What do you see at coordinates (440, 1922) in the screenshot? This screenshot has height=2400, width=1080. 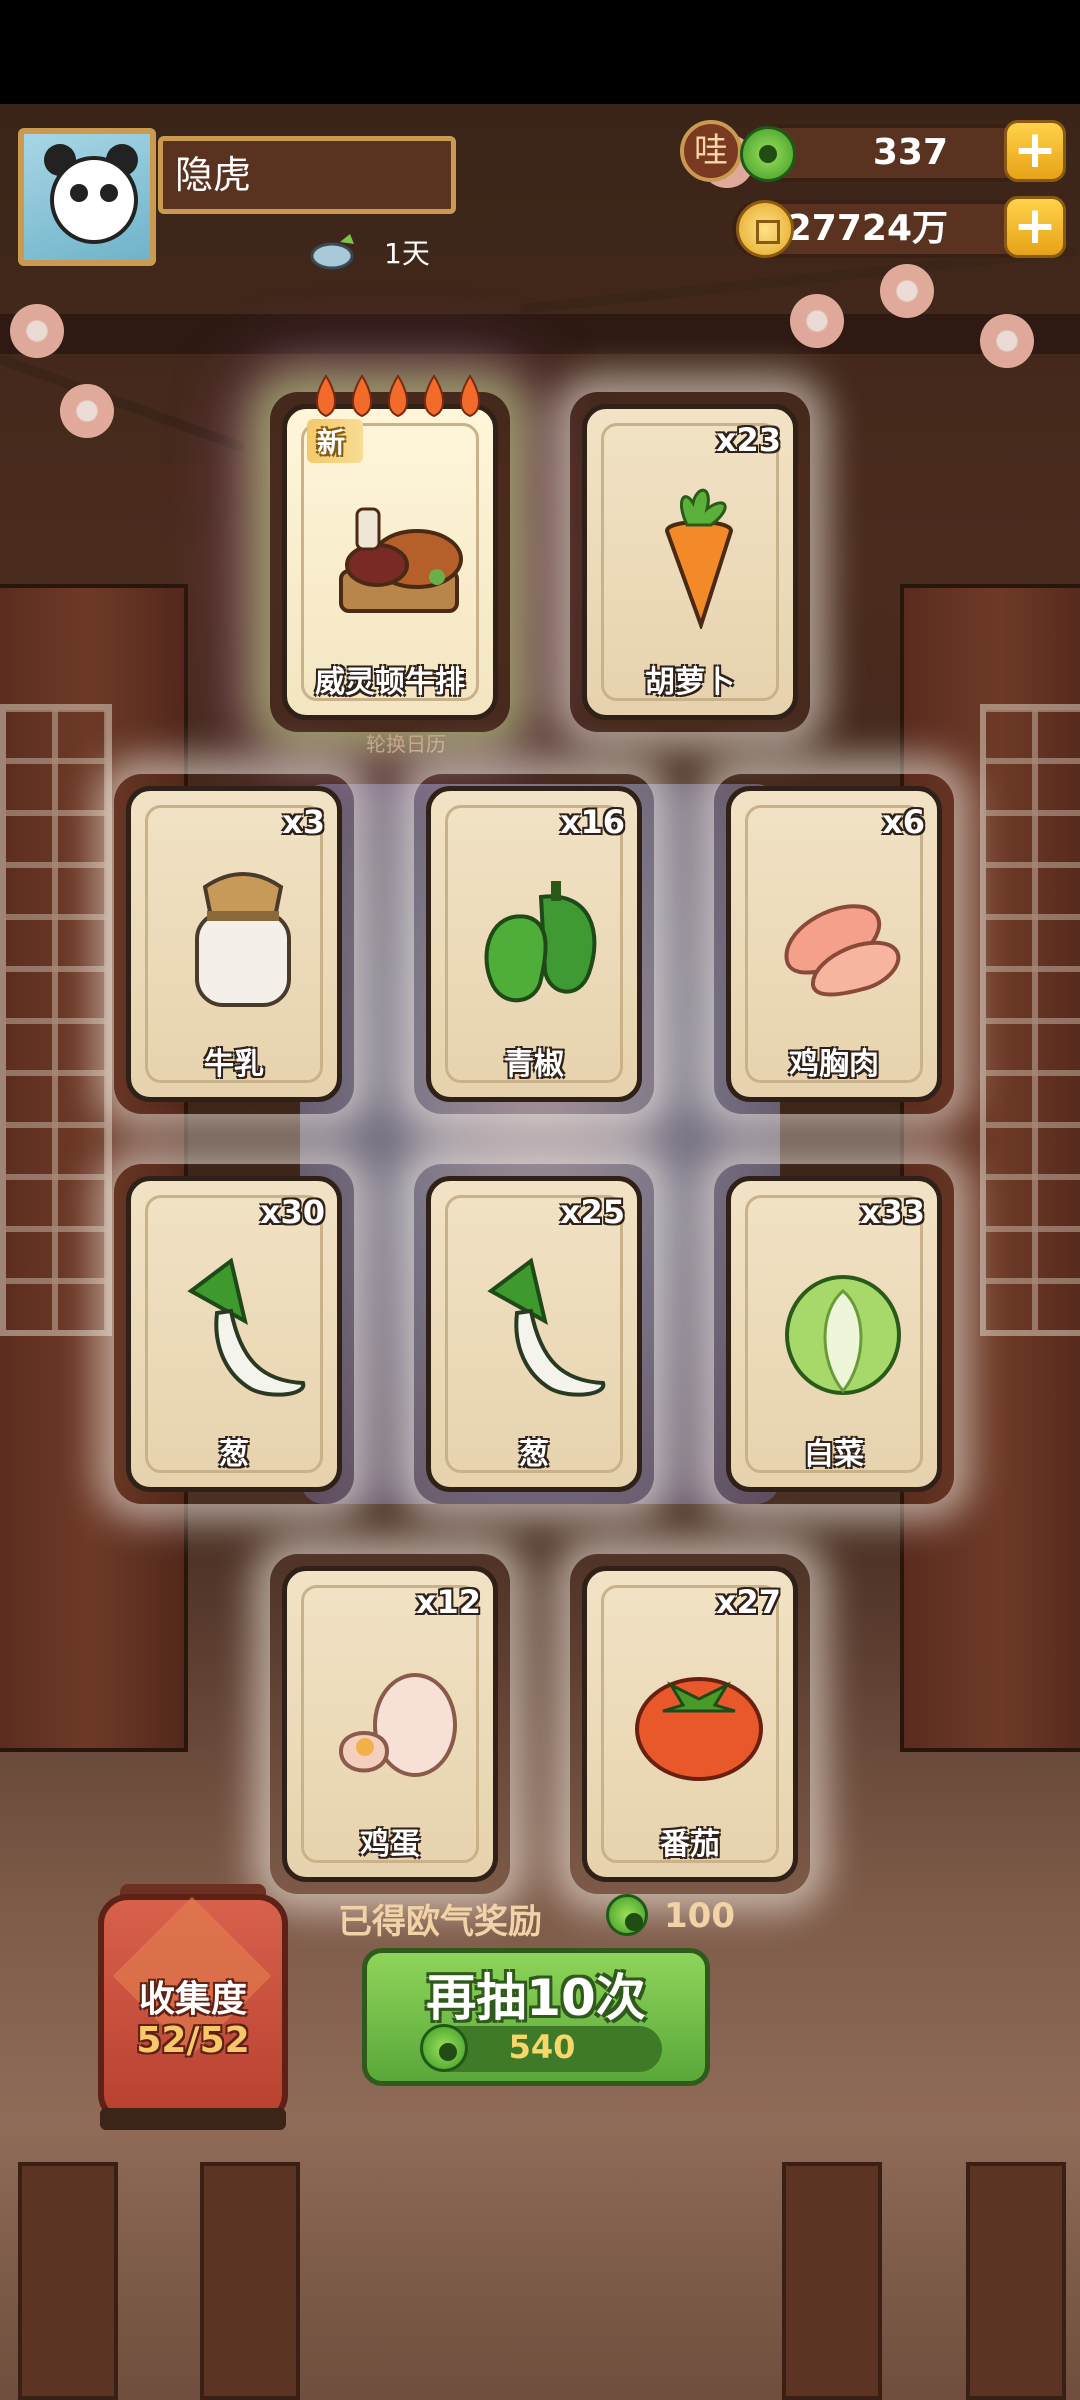 I see `reward-label: 已得欧气奖励` at bounding box center [440, 1922].